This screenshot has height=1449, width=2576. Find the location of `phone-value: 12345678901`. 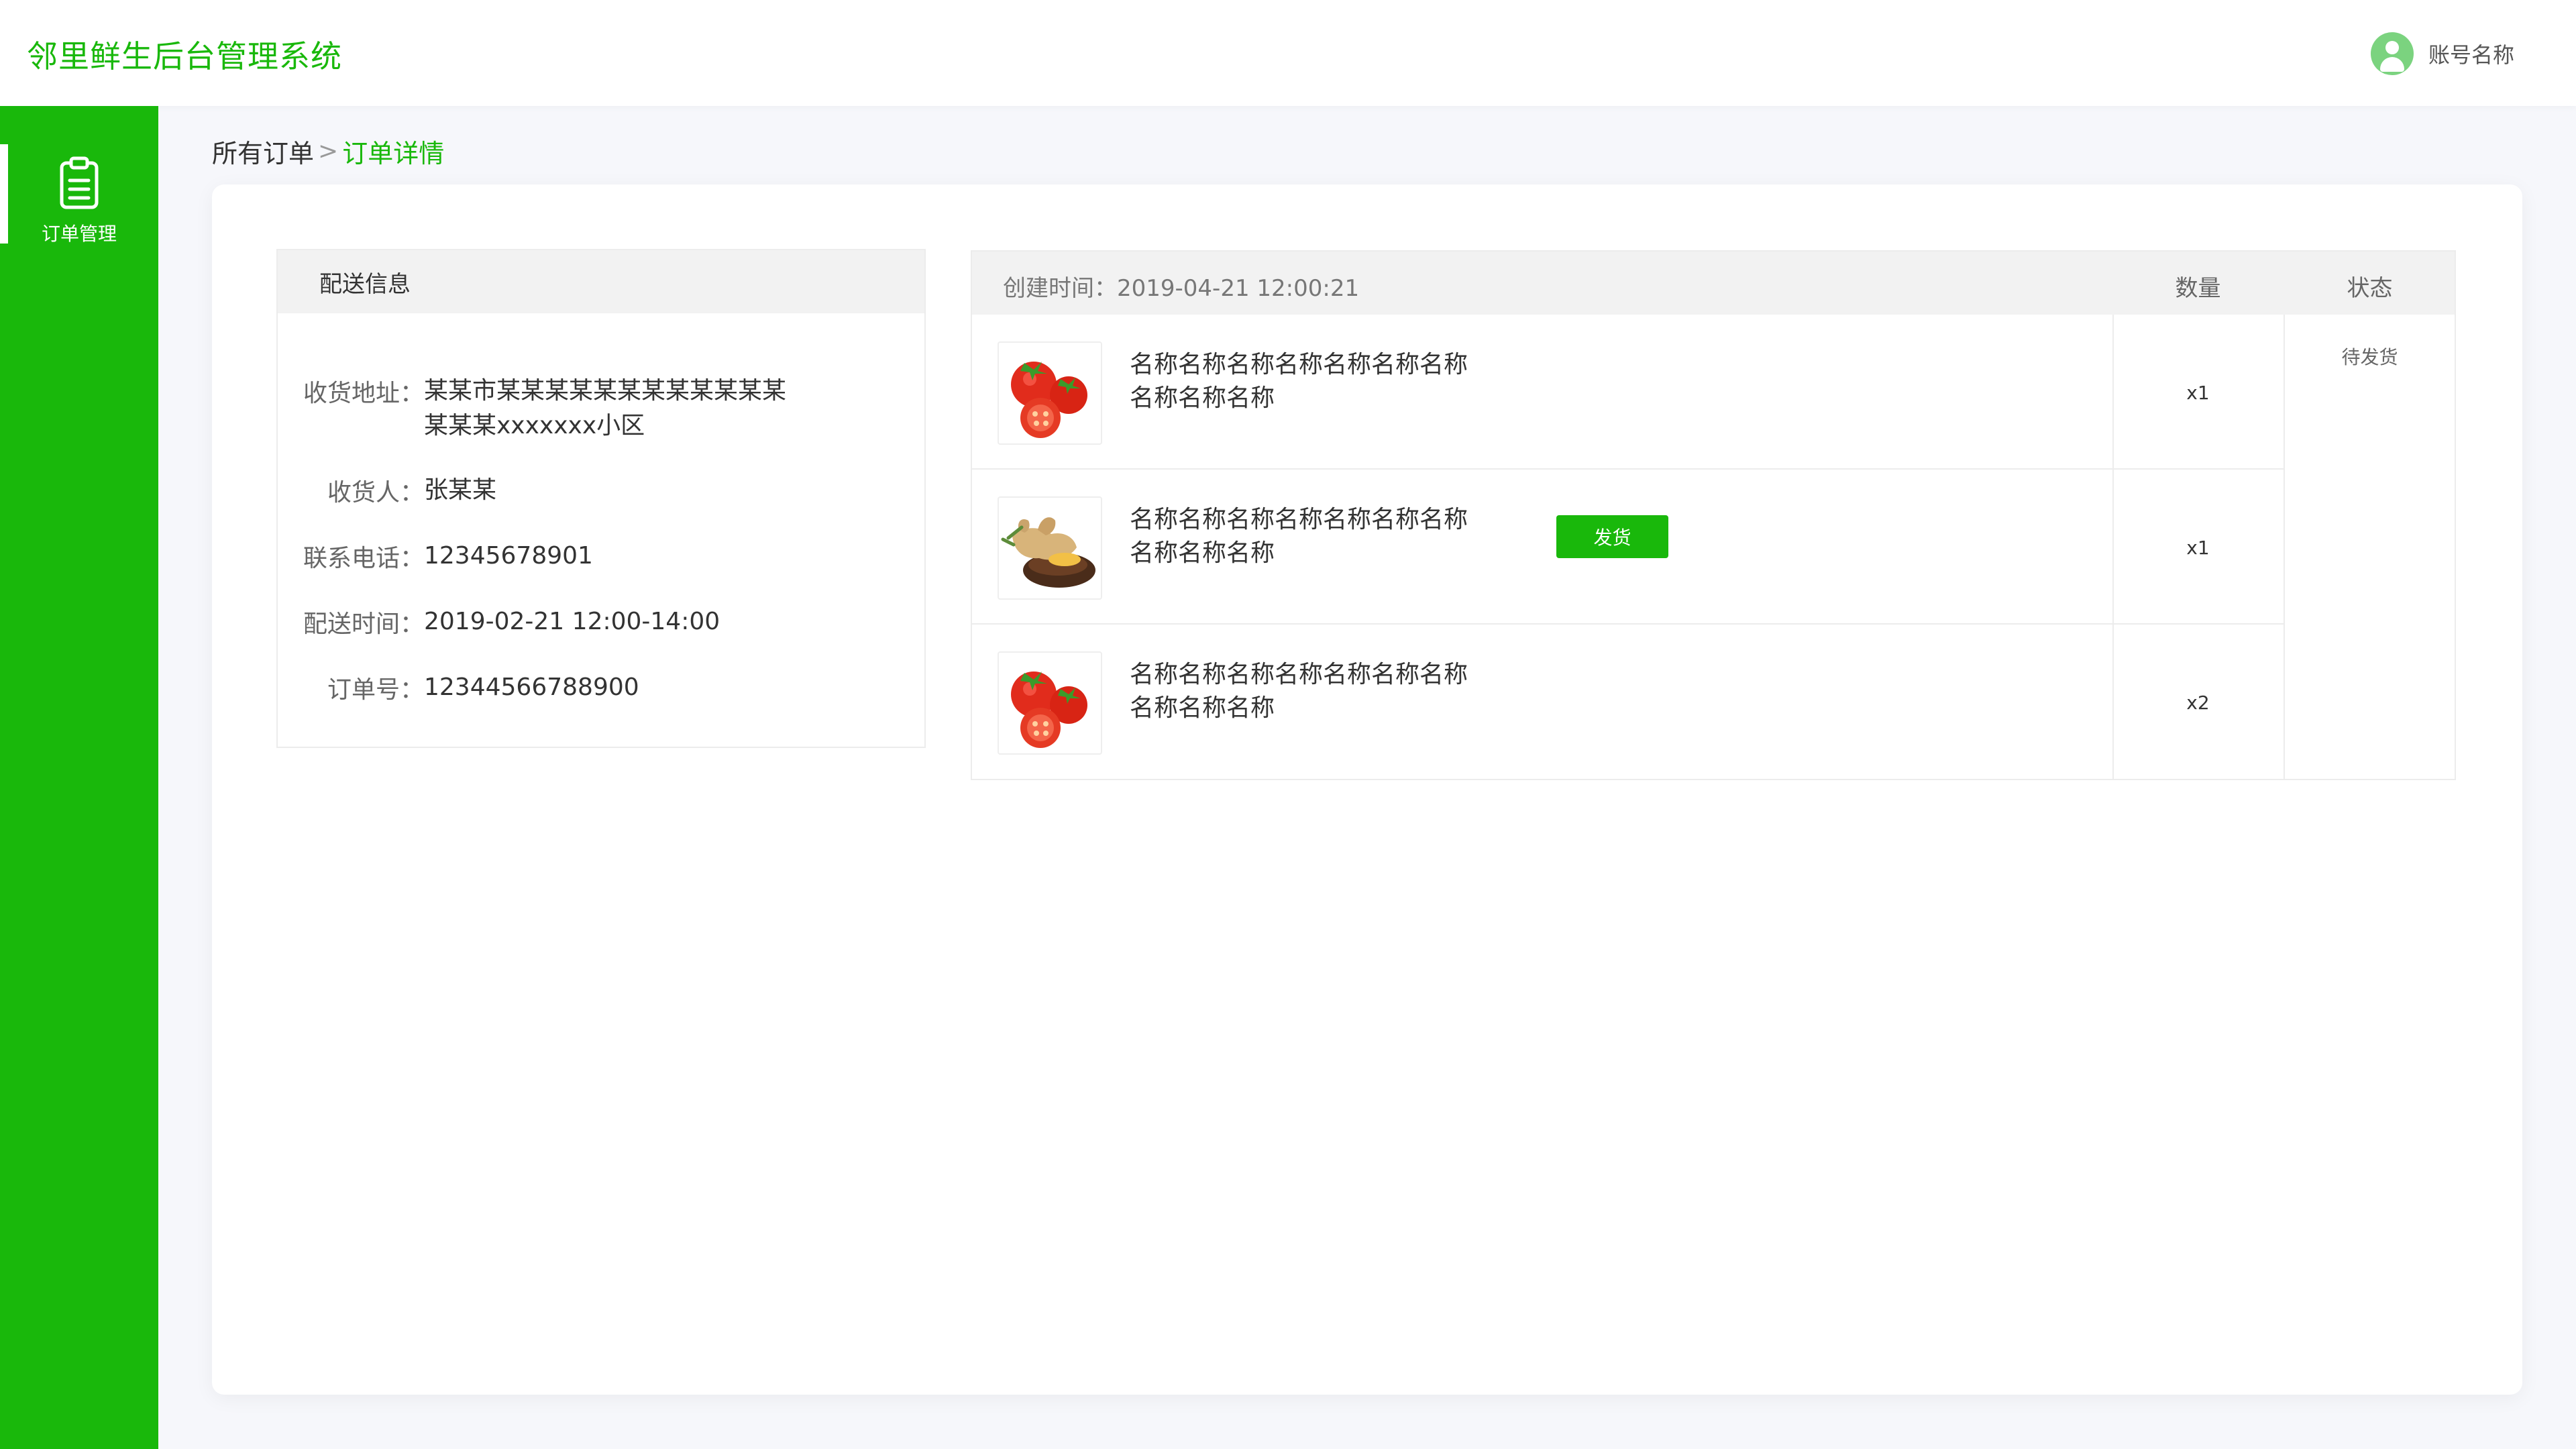

phone-value: 12345678901 is located at coordinates (508, 556).